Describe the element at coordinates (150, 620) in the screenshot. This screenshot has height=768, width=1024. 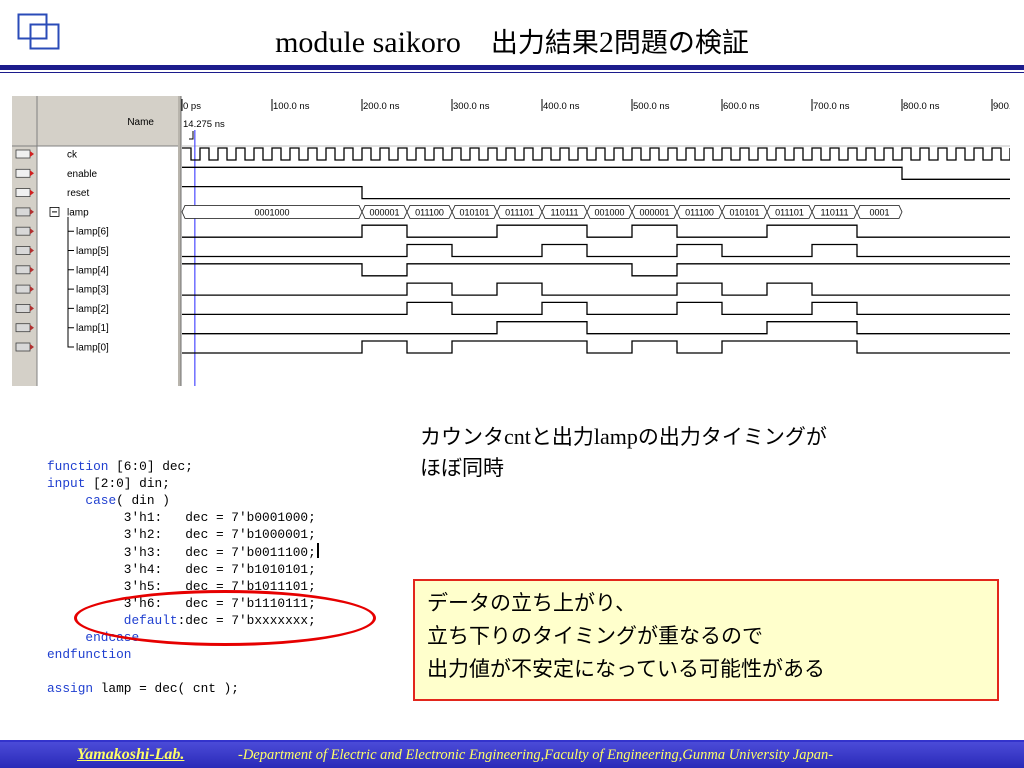
I see `code-kw-default: default` at that location.